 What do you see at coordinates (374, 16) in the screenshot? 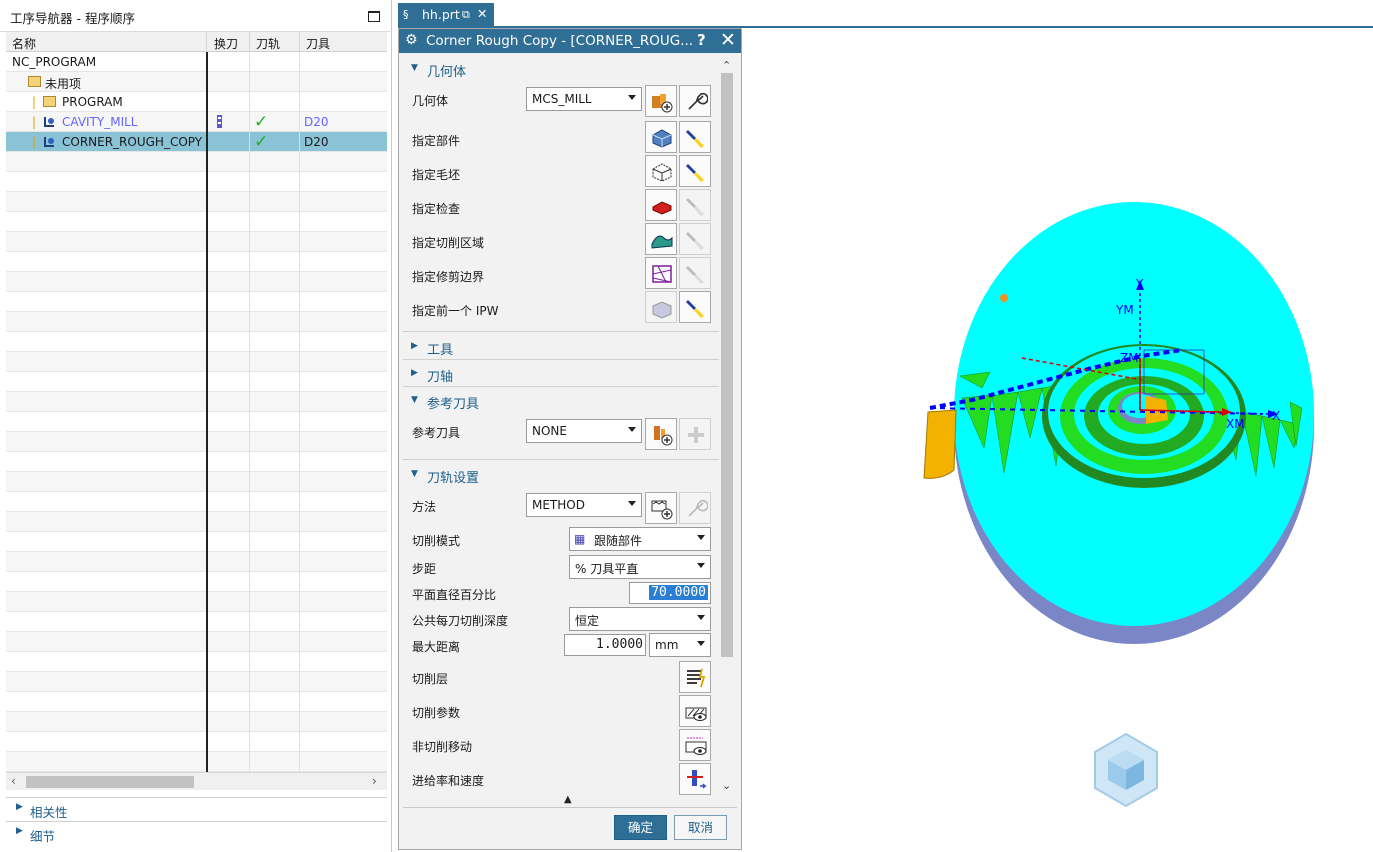
I see `maximize-icon` at bounding box center [374, 16].